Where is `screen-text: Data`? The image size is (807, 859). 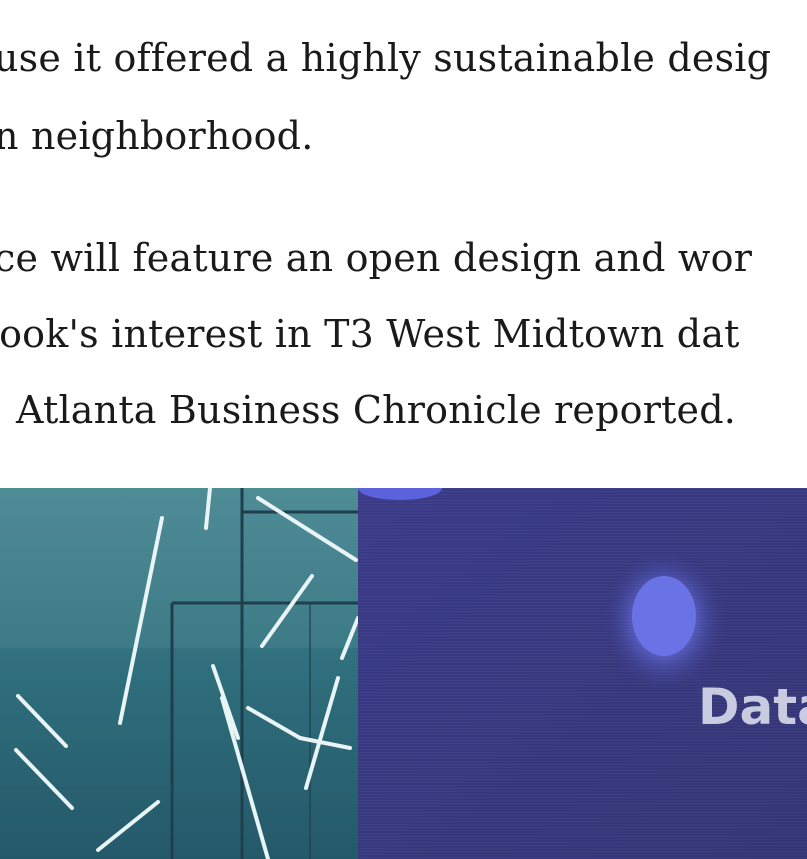
screen-text: Data is located at coordinates (752, 707).